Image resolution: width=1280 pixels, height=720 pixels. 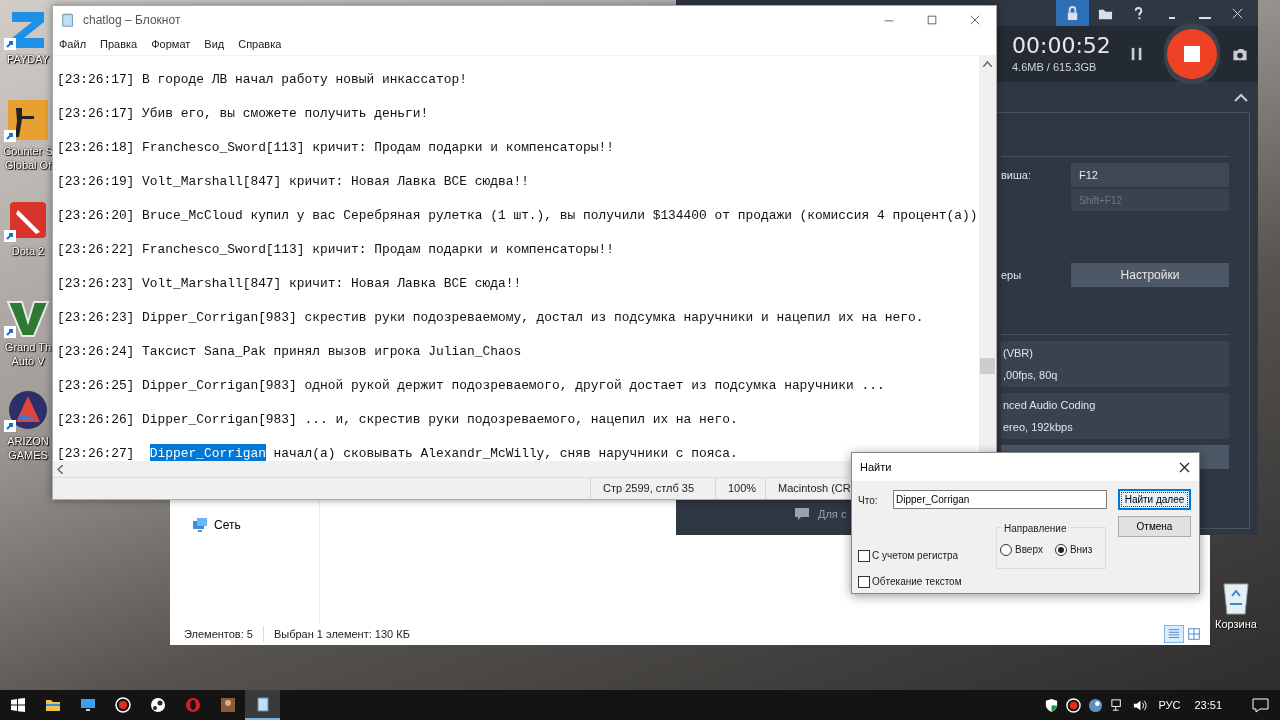 What do you see at coordinates (1050, 405) in the screenshot?
I see `format-text: nced Audio Coding` at bounding box center [1050, 405].